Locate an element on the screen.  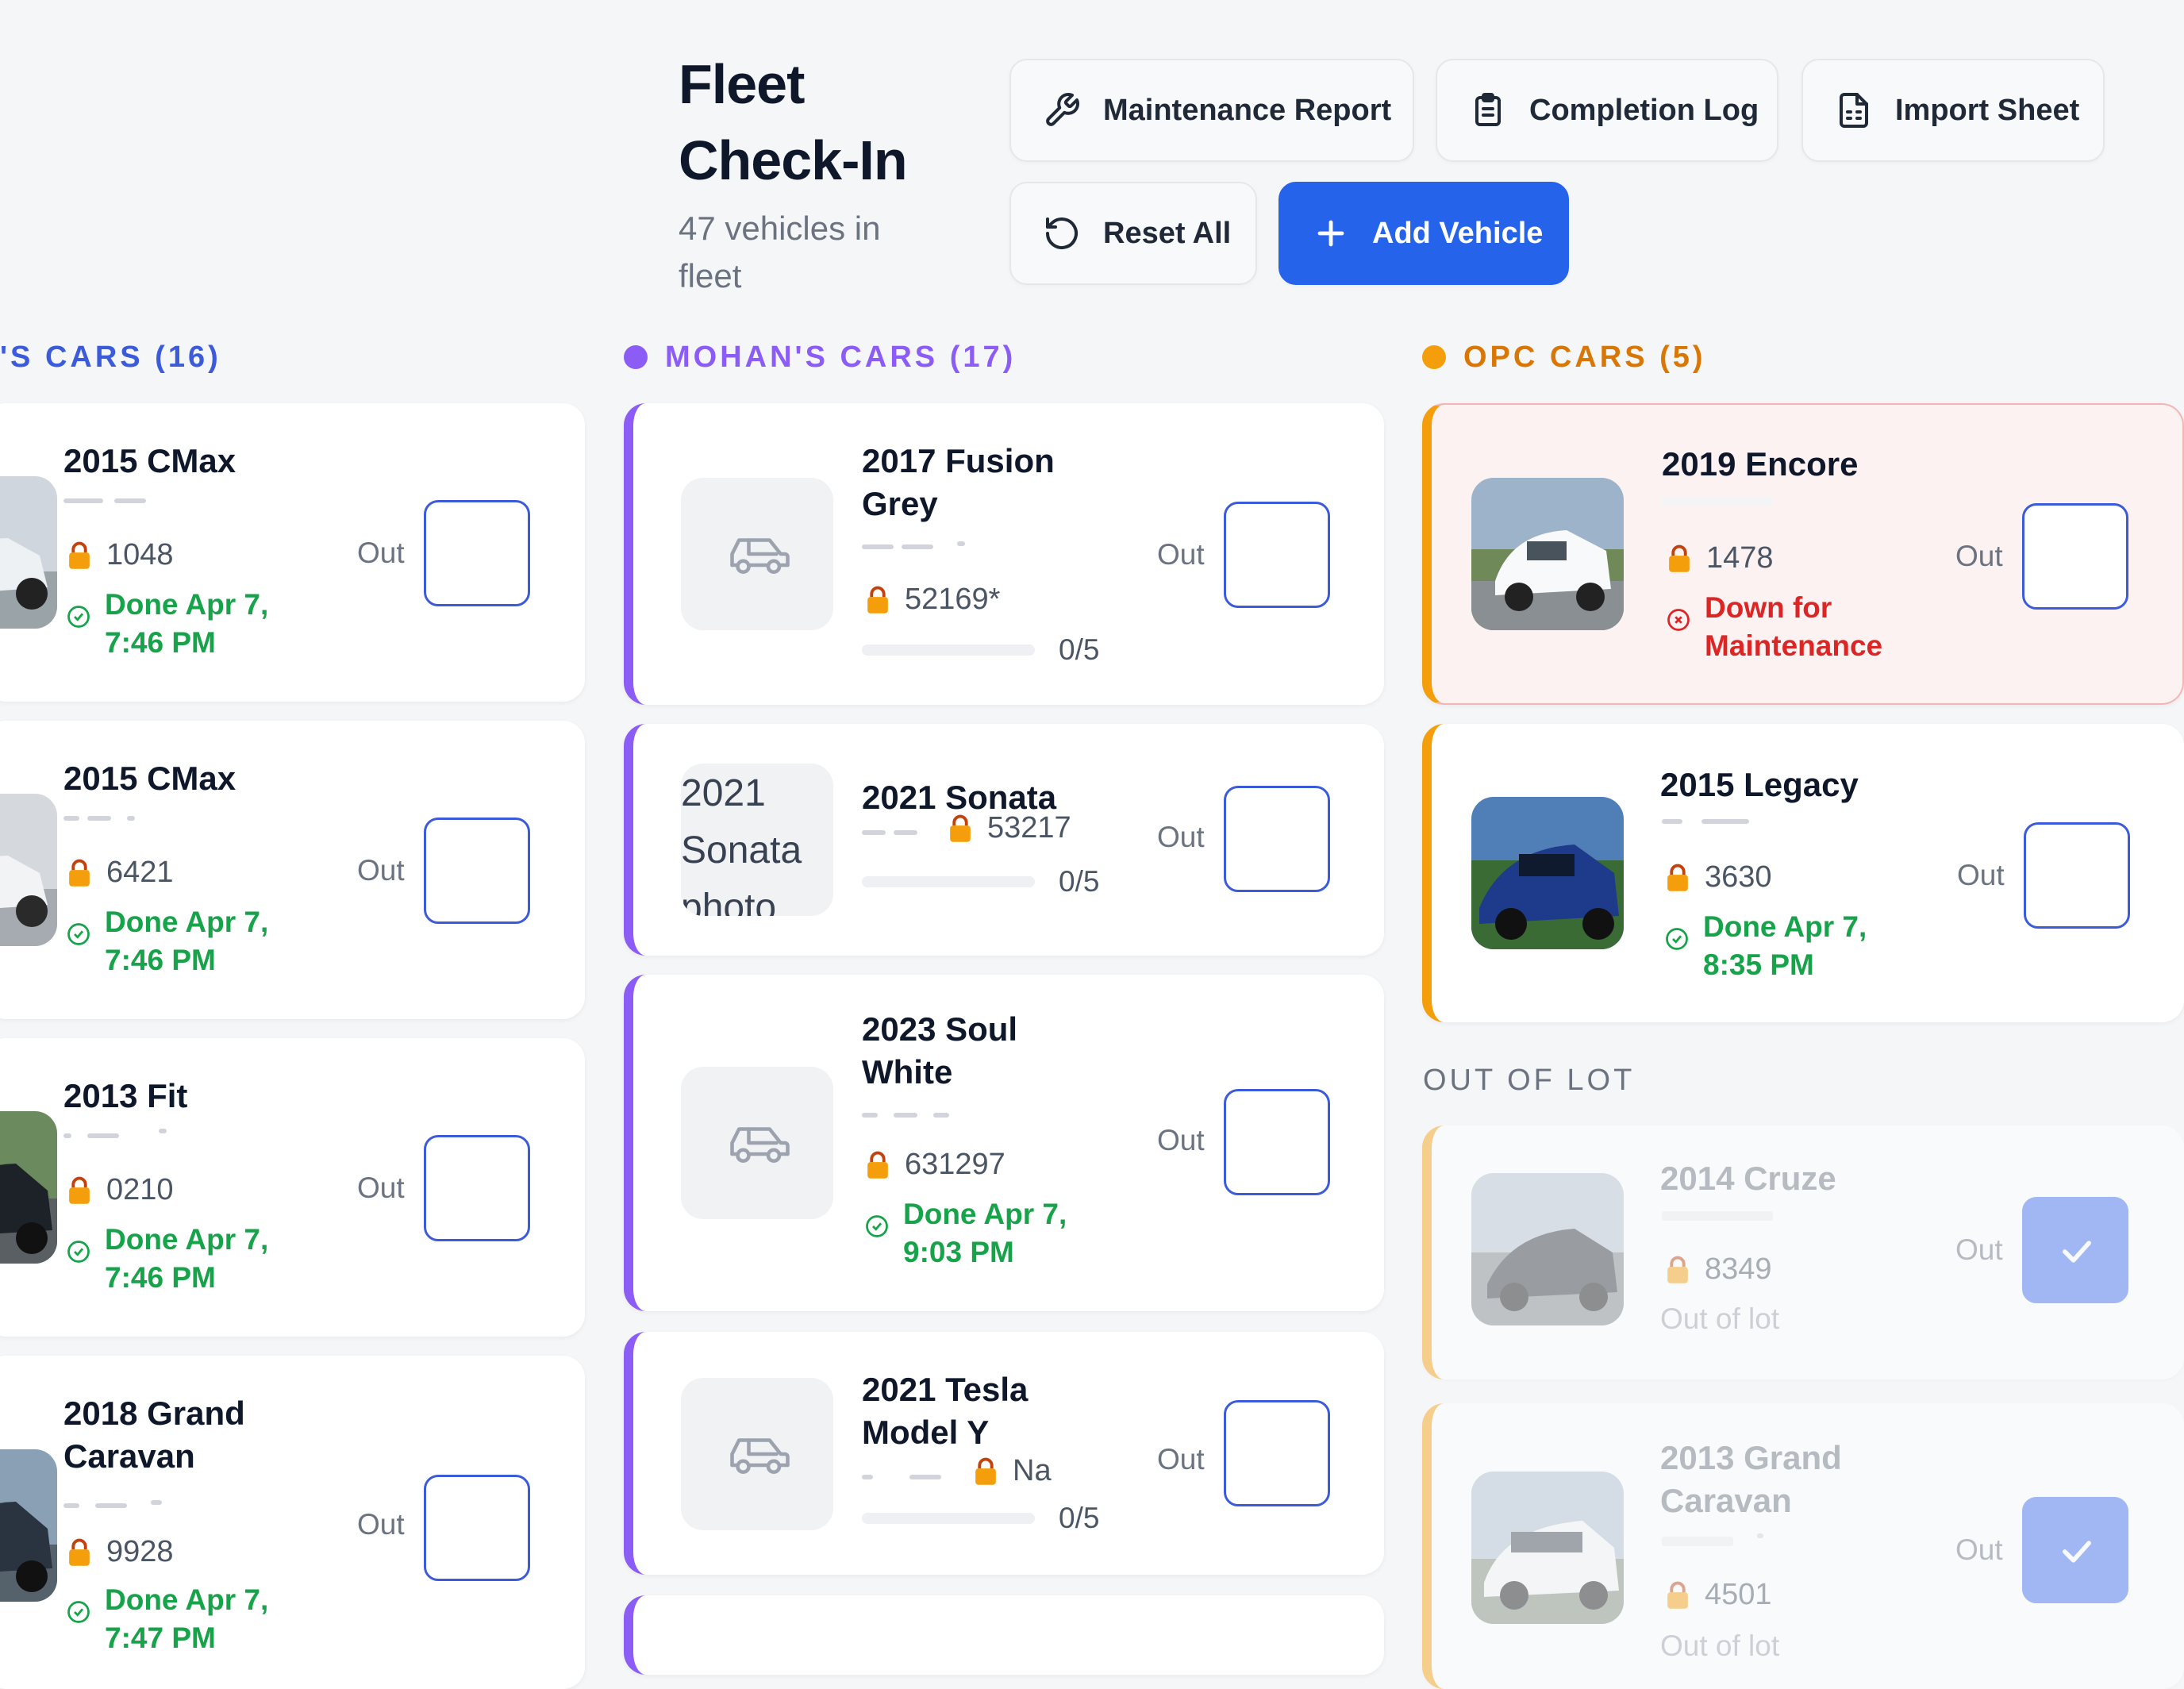
vehicle-card: 2015 CMax 1048 Done Apr 7, 7:46 PM Out is located at coordinates (292, 552).